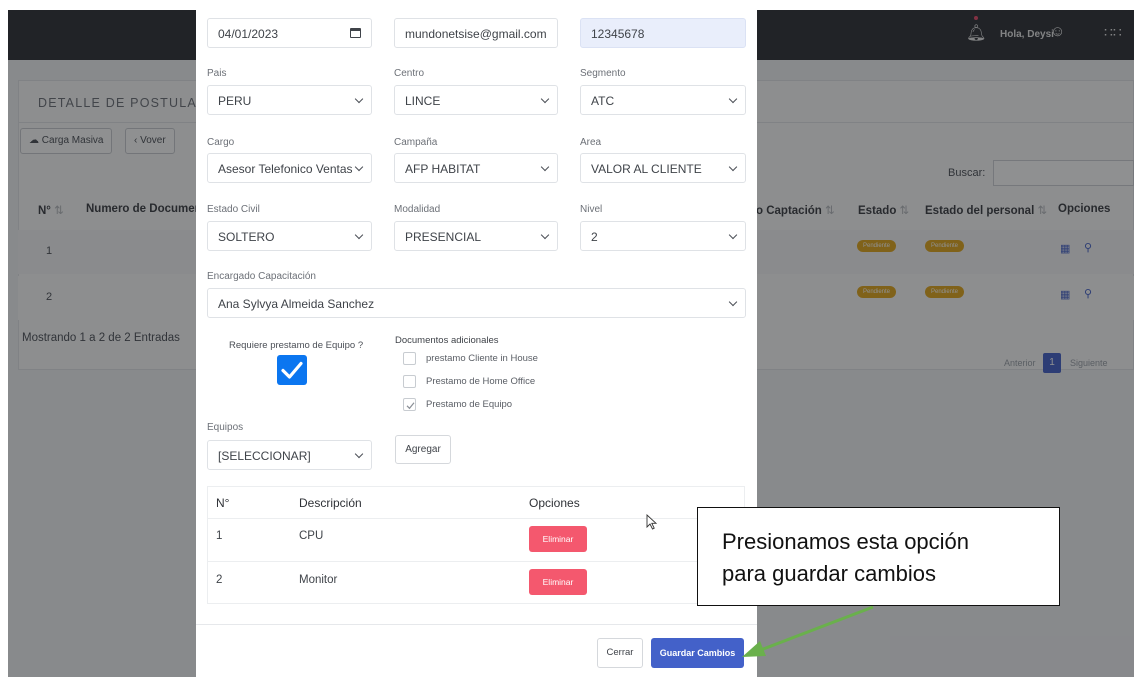 The height and width of the screenshot is (677, 1134). I want to click on campana-label: Campaña, so click(416, 142).